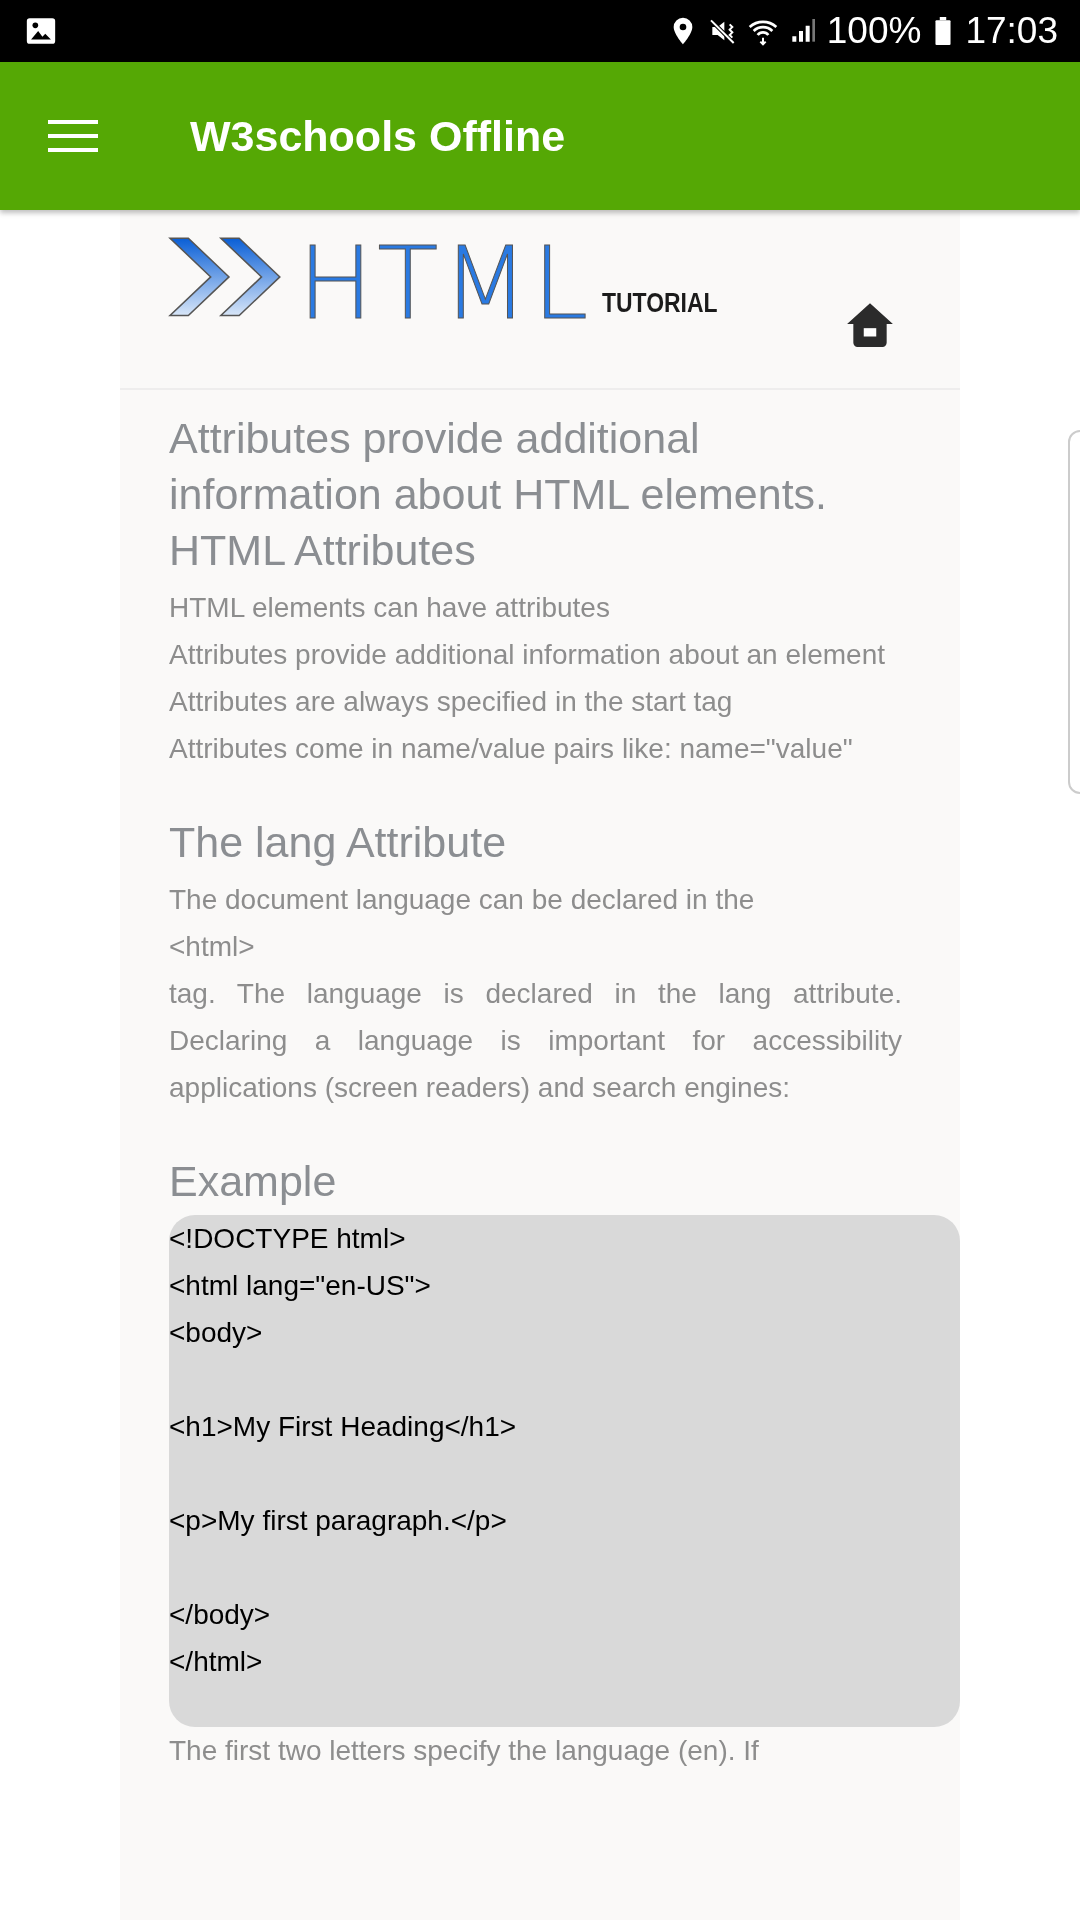  What do you see at coordinates (451, 702) in the screenshot?
I see `paragraph-text: Attributes are always specified in the start tag` at bounding box center [451, 702].